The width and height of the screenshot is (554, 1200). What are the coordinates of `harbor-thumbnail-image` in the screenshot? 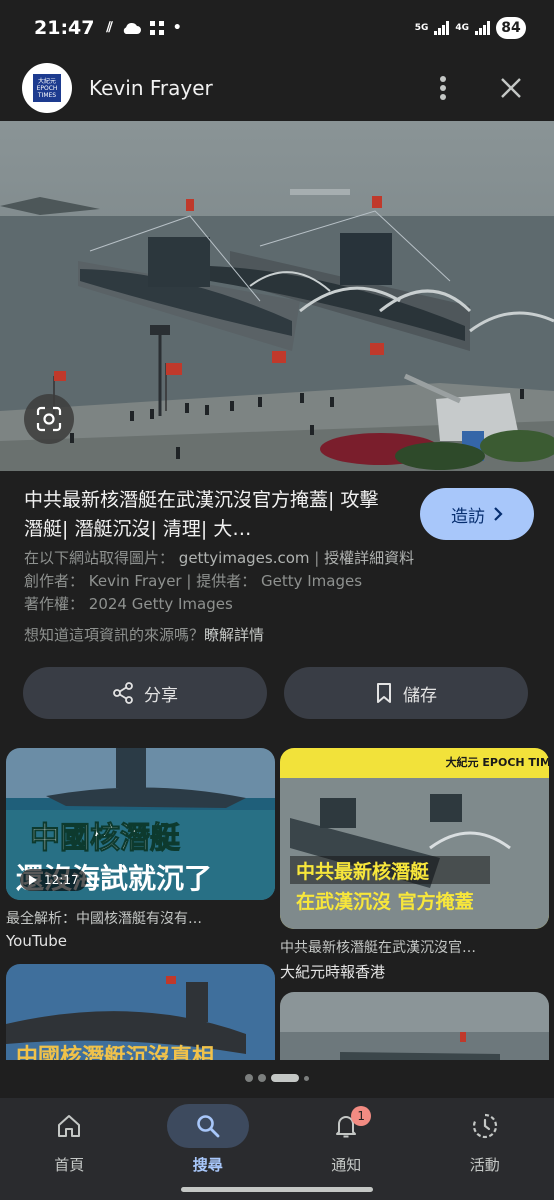 It's located at (414, 1026).